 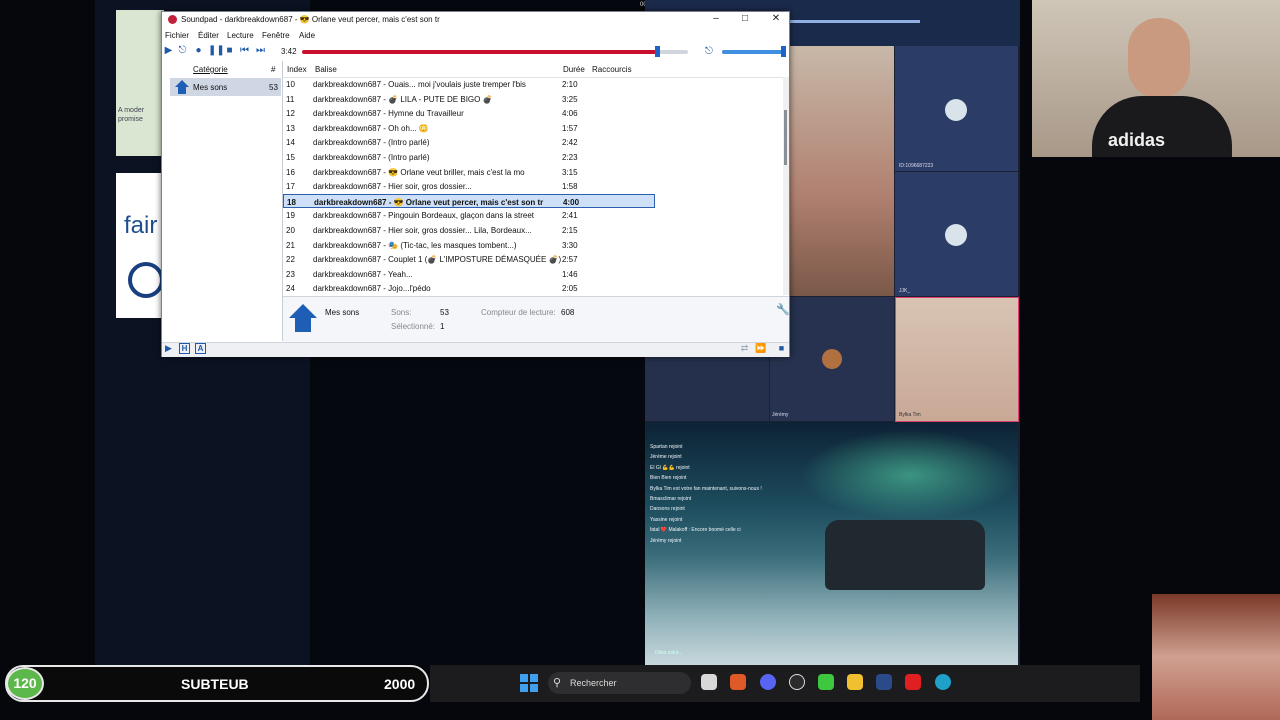 I want to click on sound-duration: 2:57, so click(x=570, y=260).